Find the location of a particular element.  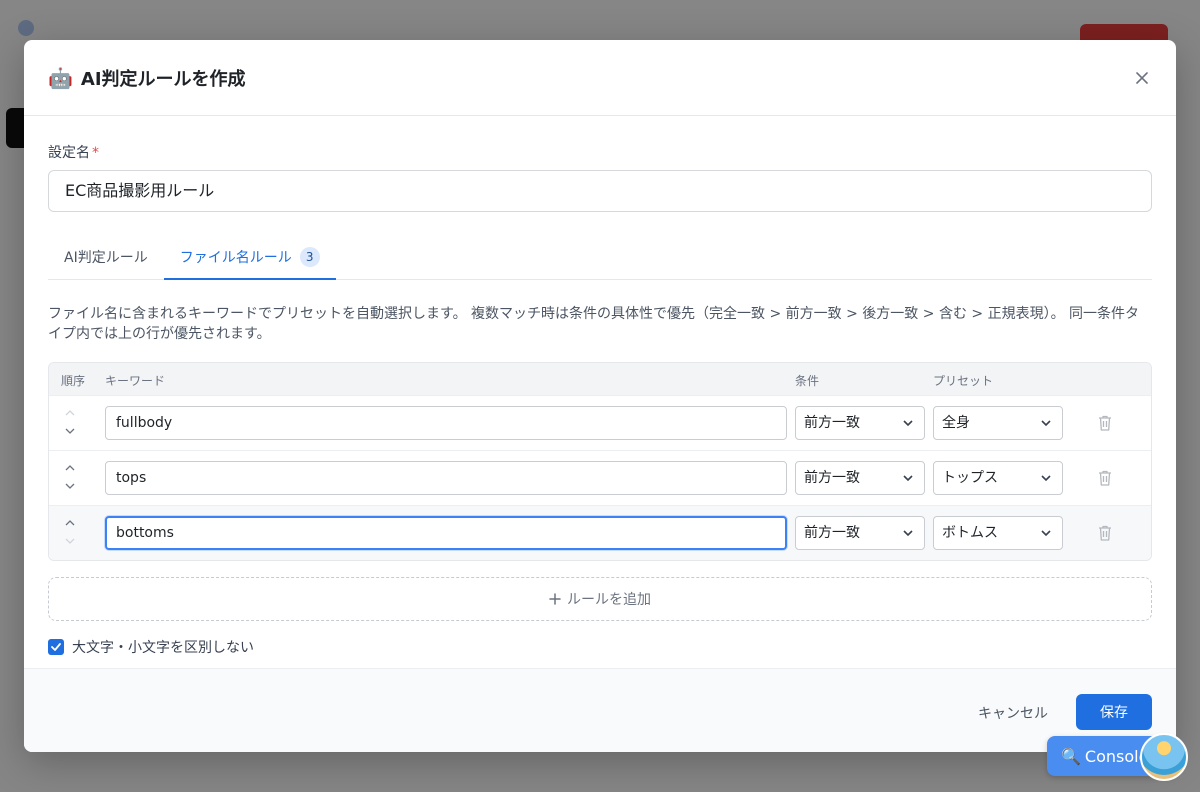

tab-ai-rules-label: AI判定ルール is located at coordinates (106, 258).